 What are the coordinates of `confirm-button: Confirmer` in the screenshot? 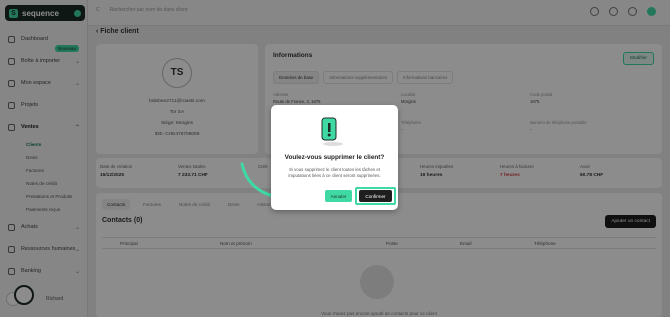 It's located at (375, 196).